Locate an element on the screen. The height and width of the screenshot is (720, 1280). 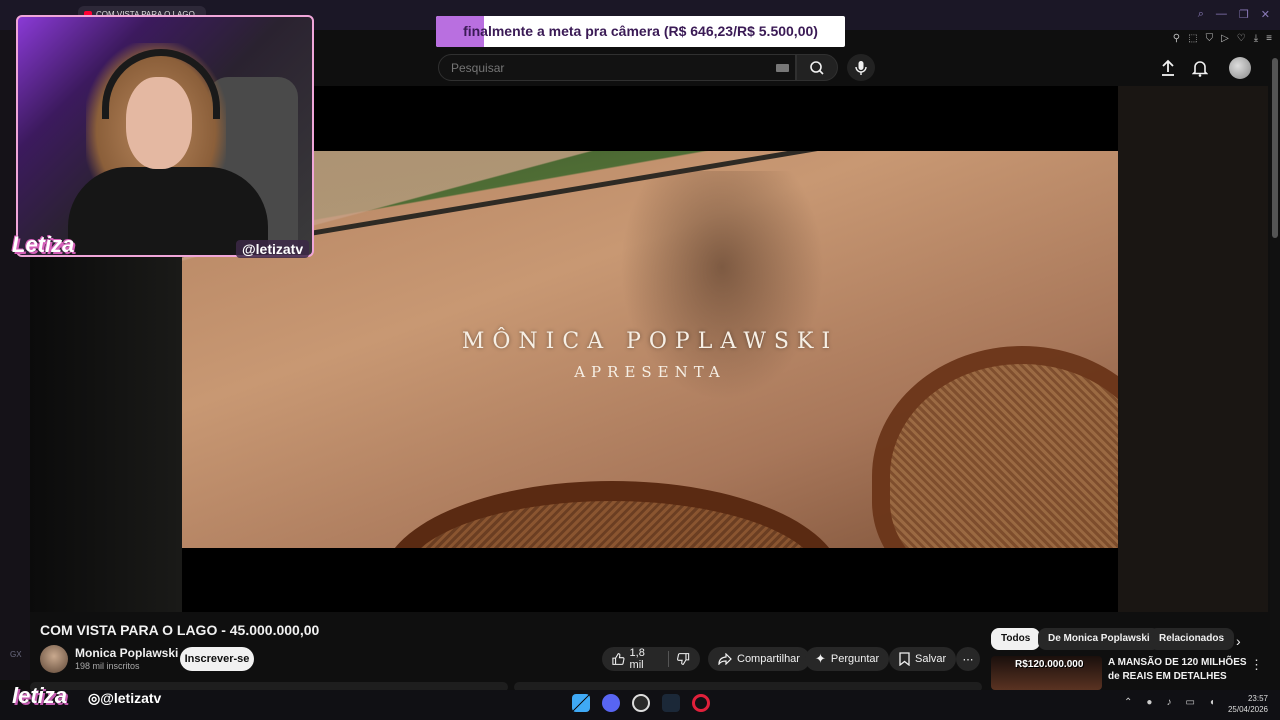
clock-time: 23:57 is located at coordinates (1257, 698).